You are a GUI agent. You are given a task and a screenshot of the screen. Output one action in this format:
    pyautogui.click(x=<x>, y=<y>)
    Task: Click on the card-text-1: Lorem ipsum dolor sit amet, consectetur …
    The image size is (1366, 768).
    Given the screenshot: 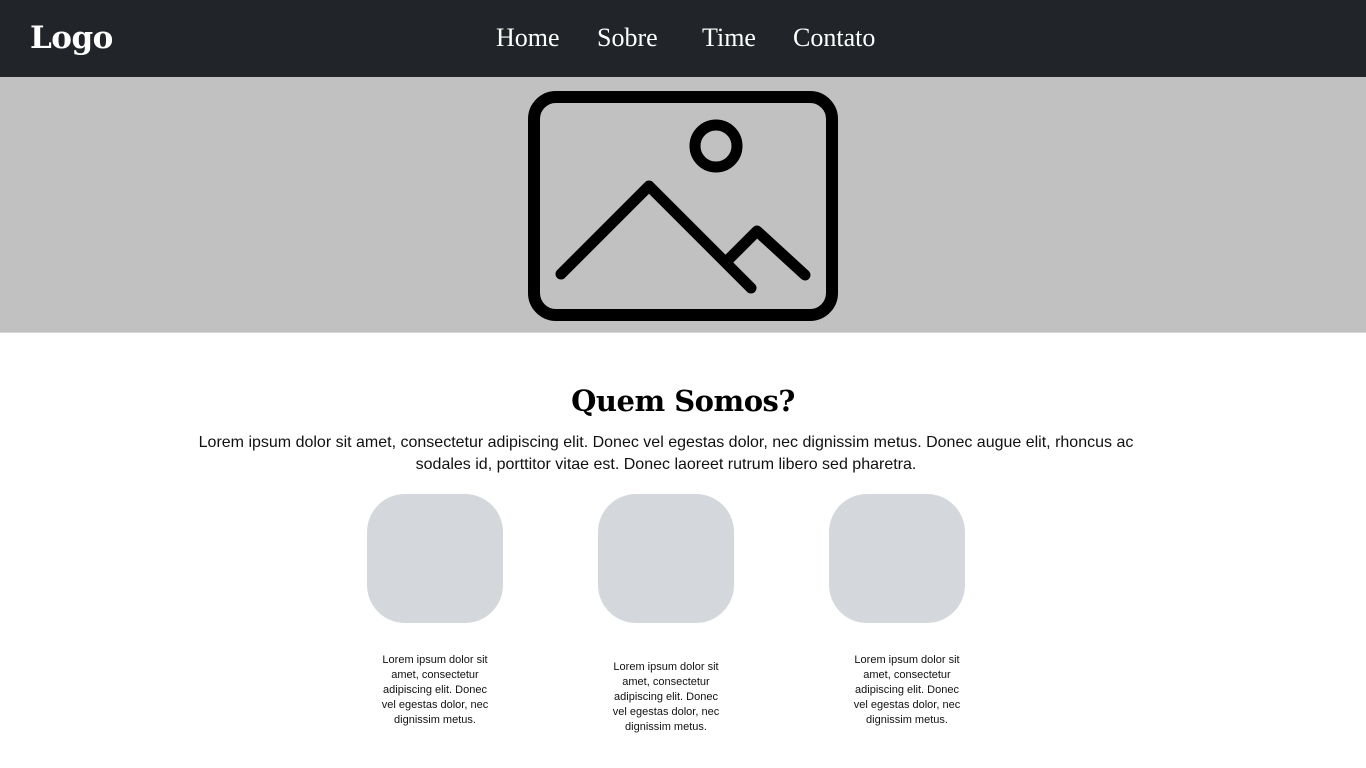 What is the action you would take?
    pyautogui.click(x=435, y=690)
    